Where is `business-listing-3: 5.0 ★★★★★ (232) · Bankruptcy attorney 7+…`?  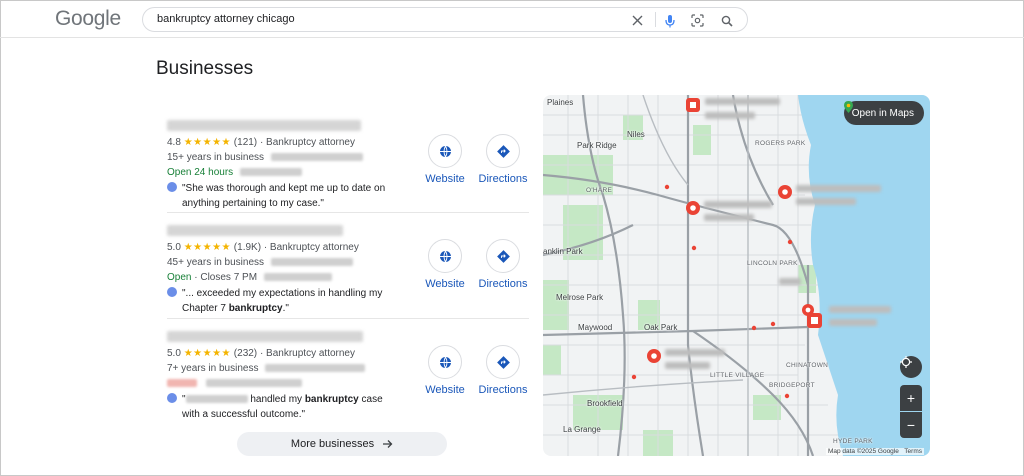
business-listing-3: 5.0 ★★★★★ (232) · Bankruptcy attorney 7+… is located at coordinates (342, 378).